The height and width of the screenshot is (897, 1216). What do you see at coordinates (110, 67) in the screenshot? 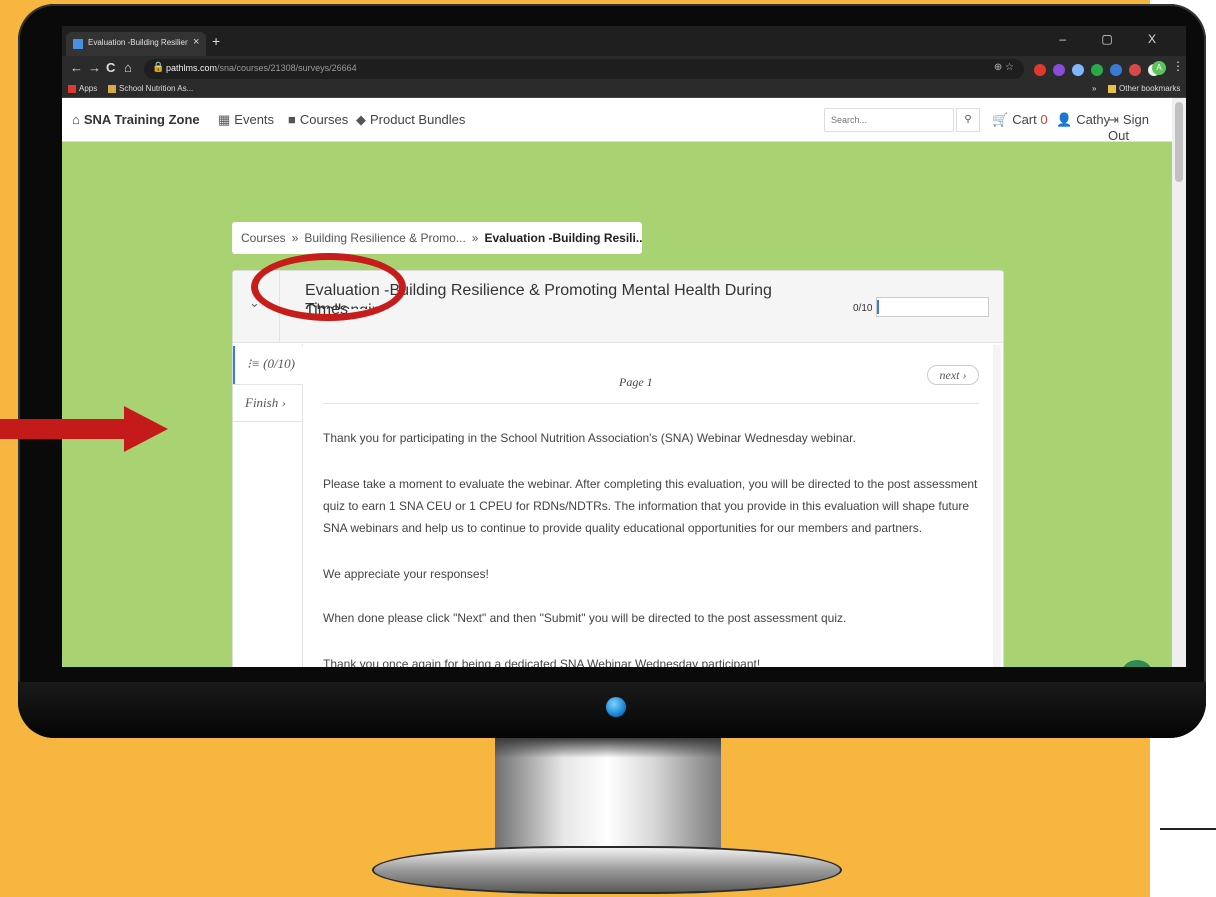
I see `reload-button: C` at bounding box center [110, 67].